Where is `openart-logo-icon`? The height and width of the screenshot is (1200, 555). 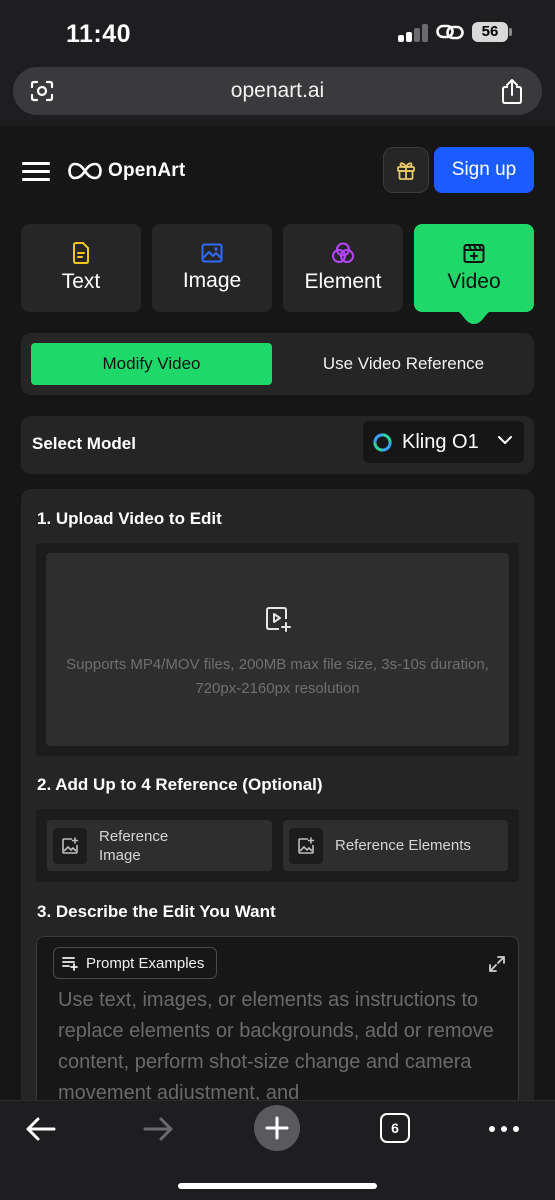
openart-logo-icon is located at coordinates (85, 171).